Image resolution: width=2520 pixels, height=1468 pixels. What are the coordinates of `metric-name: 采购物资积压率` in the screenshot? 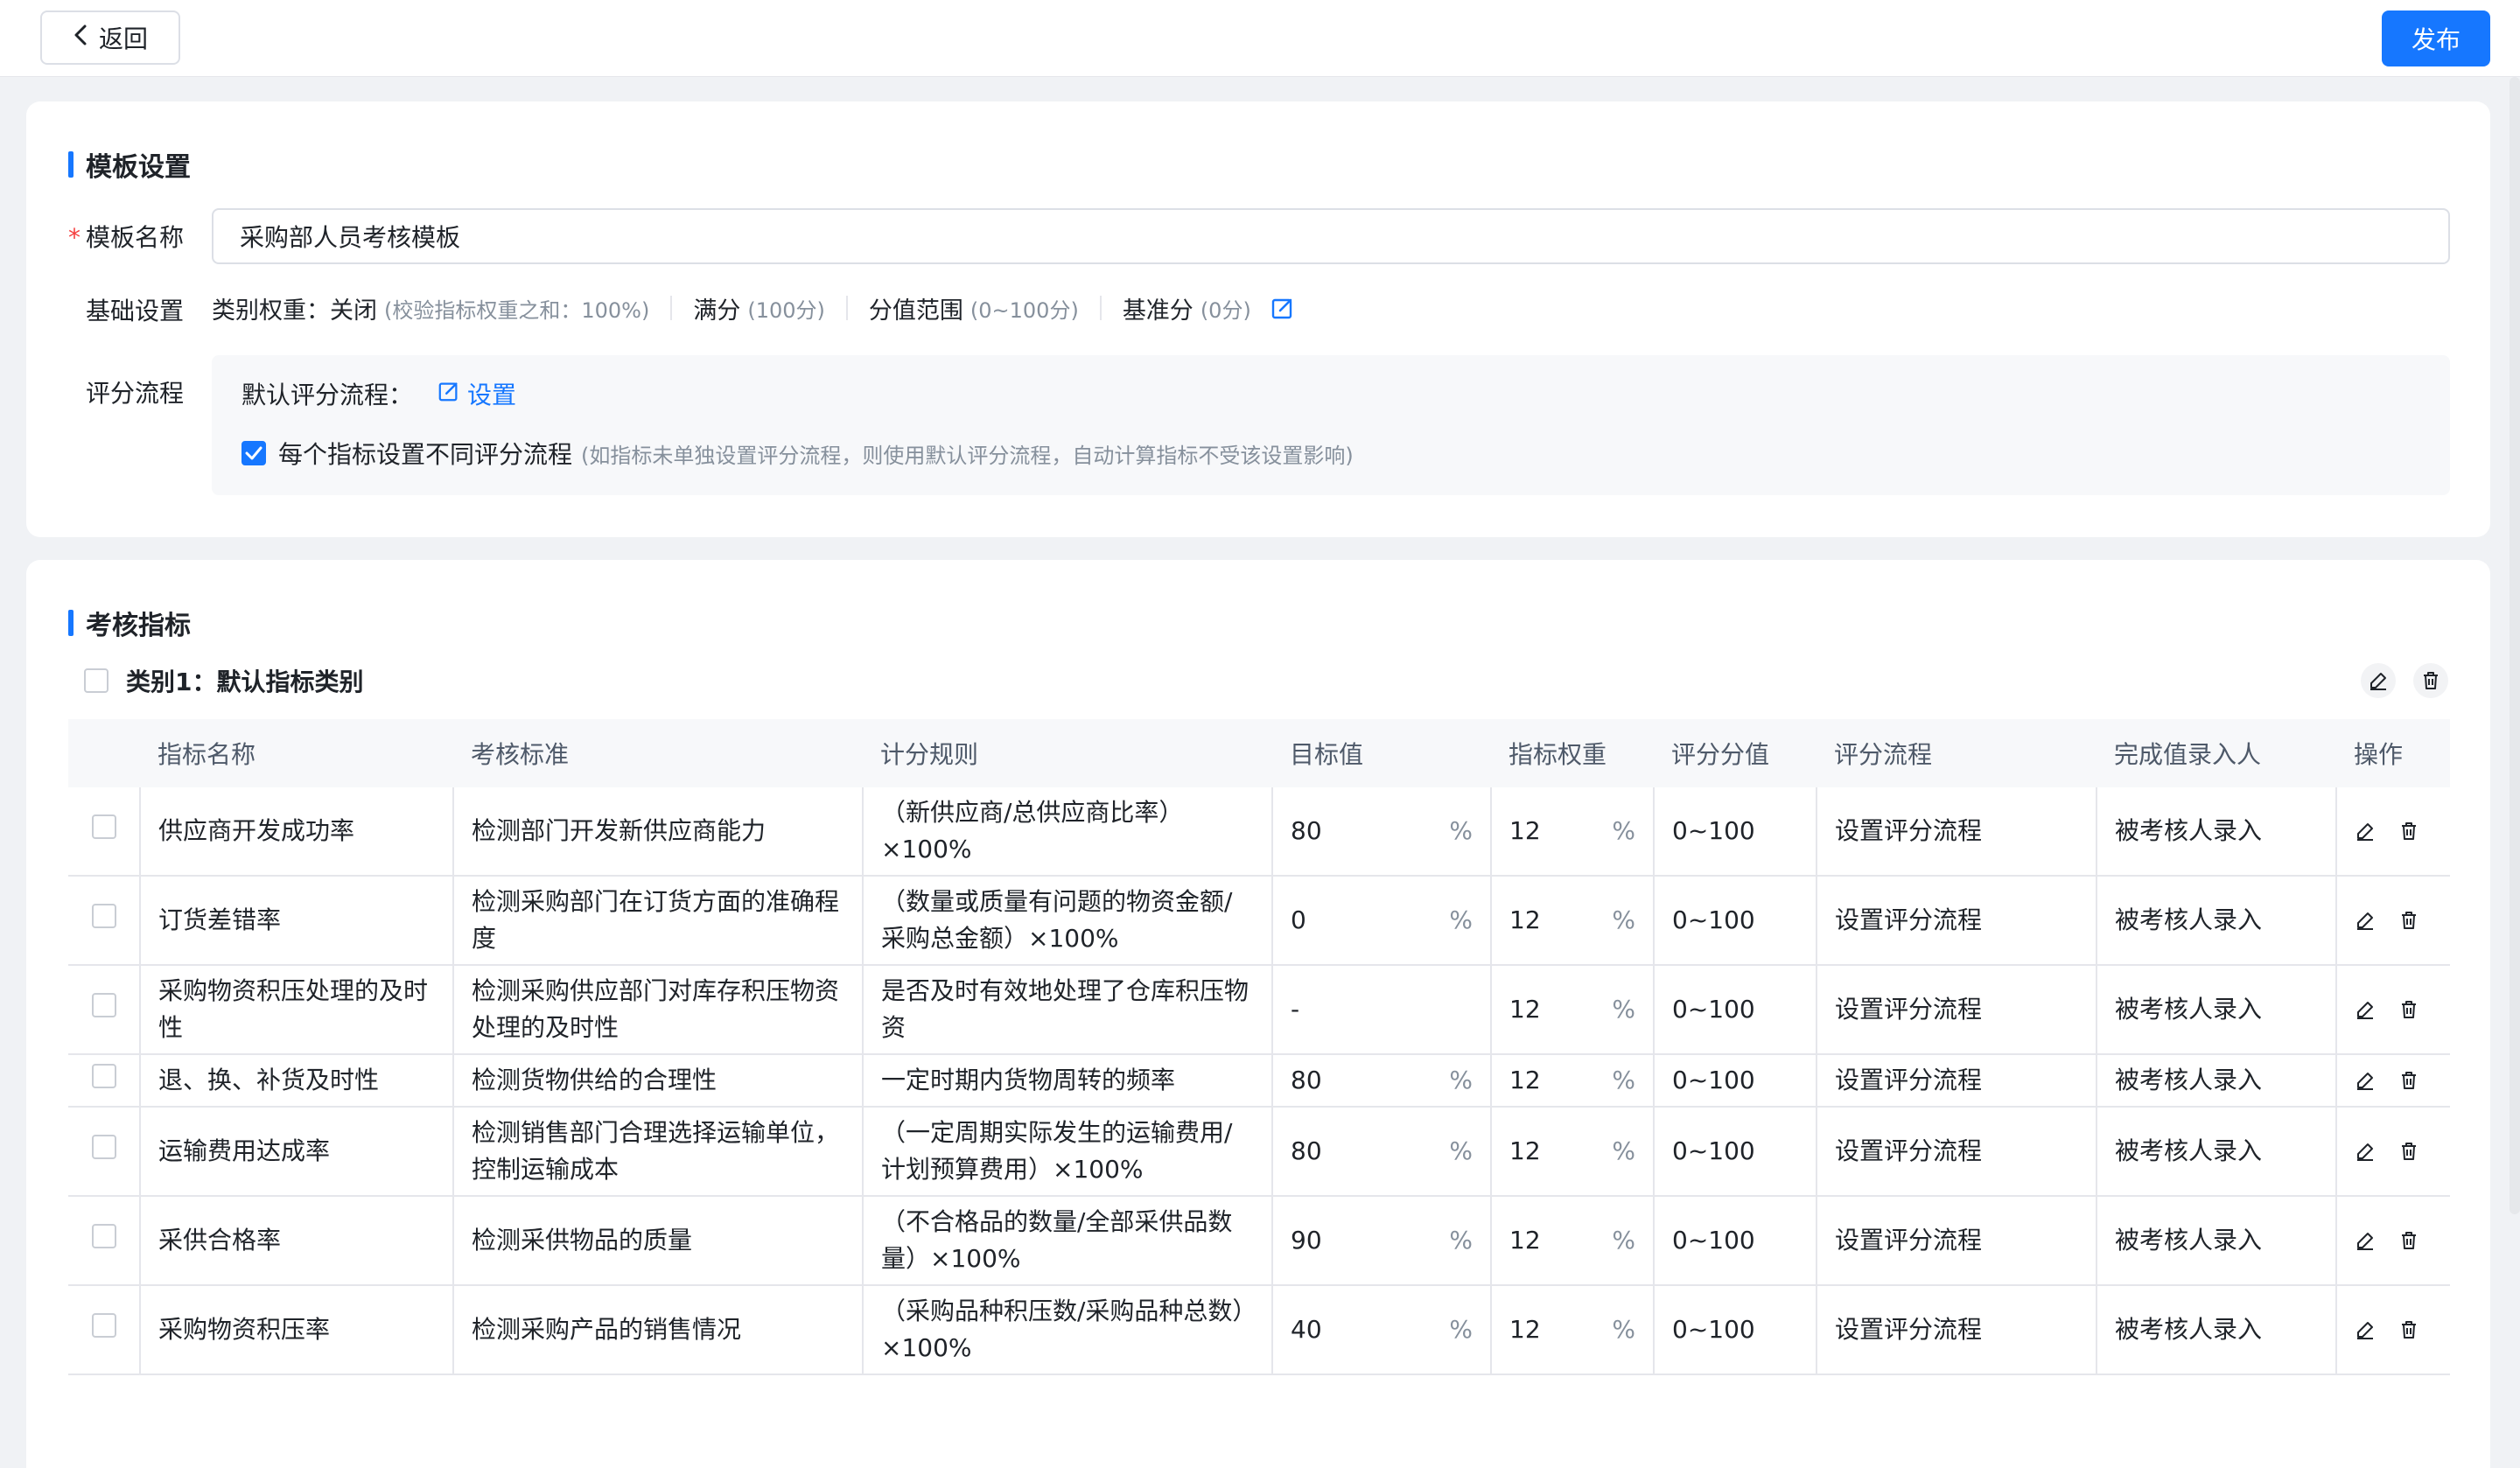 It's located at (297, 1330).